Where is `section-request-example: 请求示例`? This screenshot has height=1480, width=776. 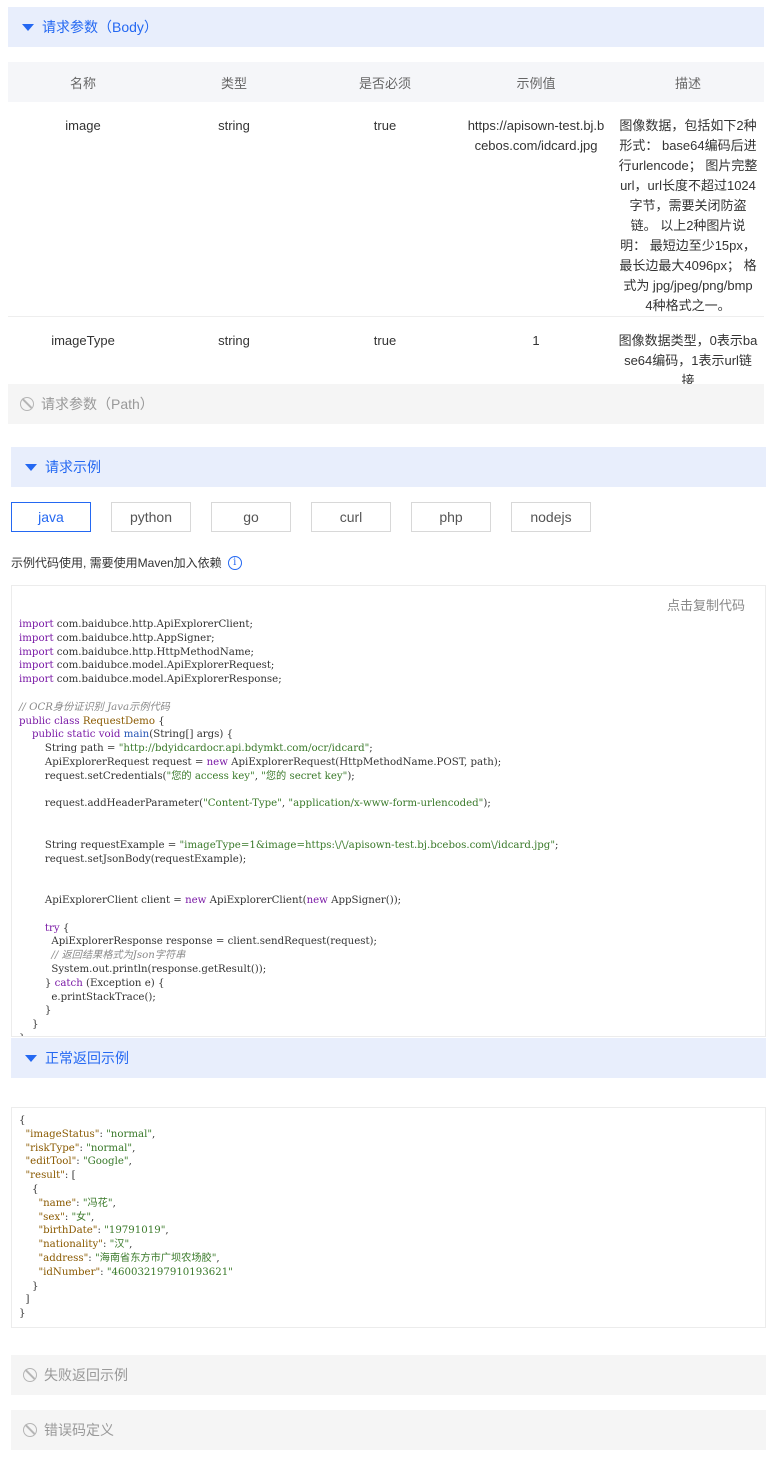 section-request-example: 请求示例 is located at coordinates (388, 467).